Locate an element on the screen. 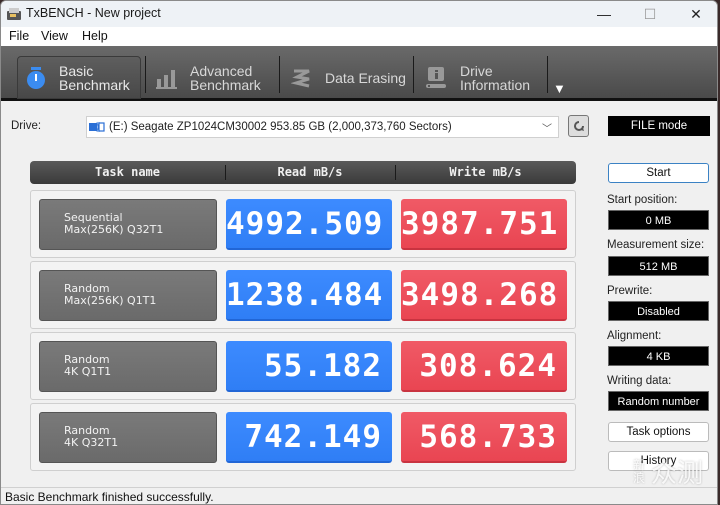 This screenshot has width=720, height=505. chevron-down-icon: ﹀ is located at coordinates (547, 129).